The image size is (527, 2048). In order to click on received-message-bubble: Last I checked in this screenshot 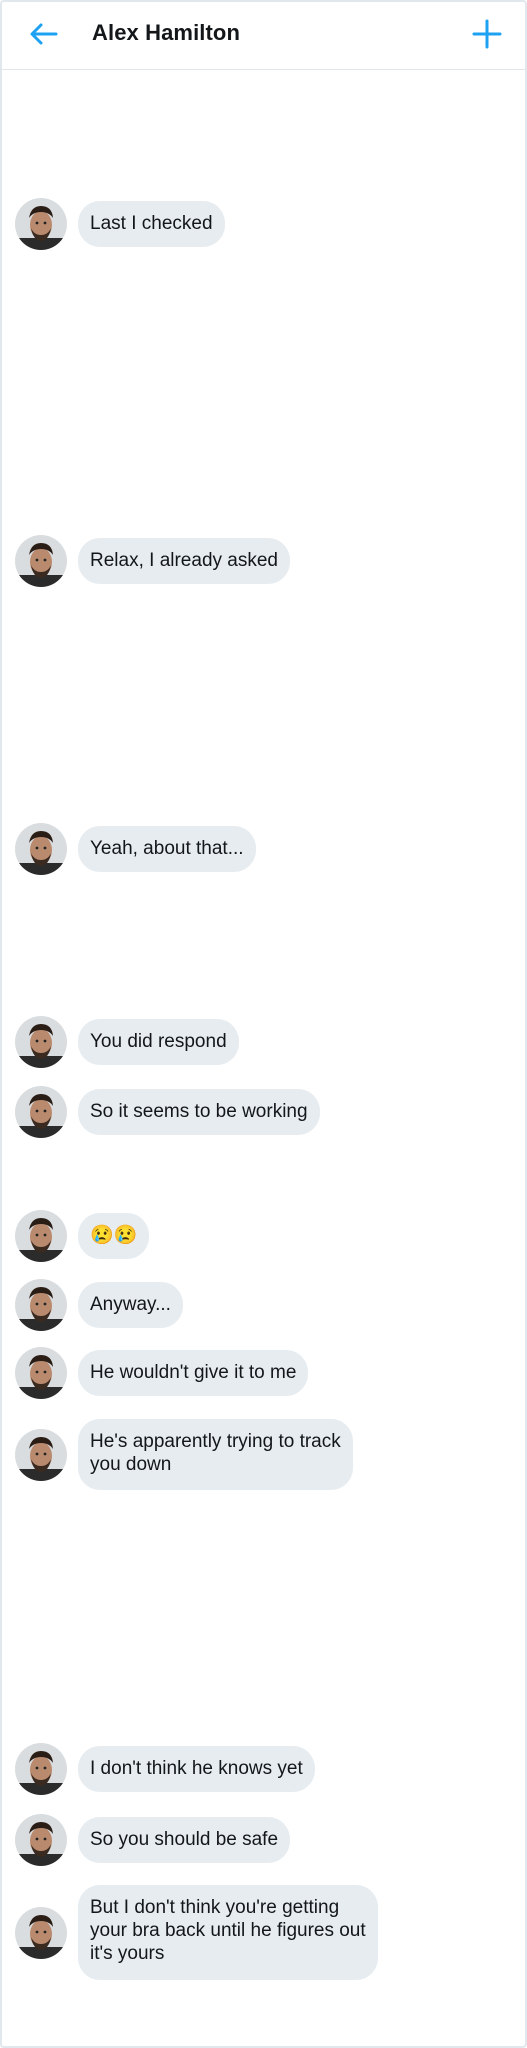, I will do `click(151, 224)`.